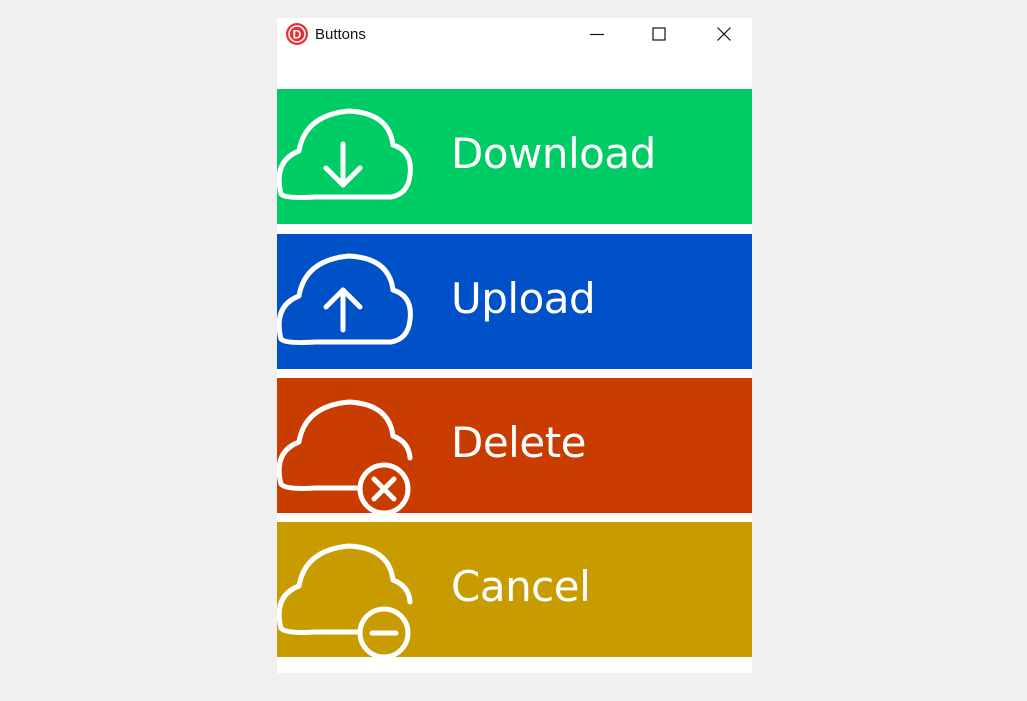 This screenshot has height=701, width=1027. What do you see at coordinates (521, 586) in the screenshot?
I see `cancel-label: Cancel` at bounding box center [521, 586].